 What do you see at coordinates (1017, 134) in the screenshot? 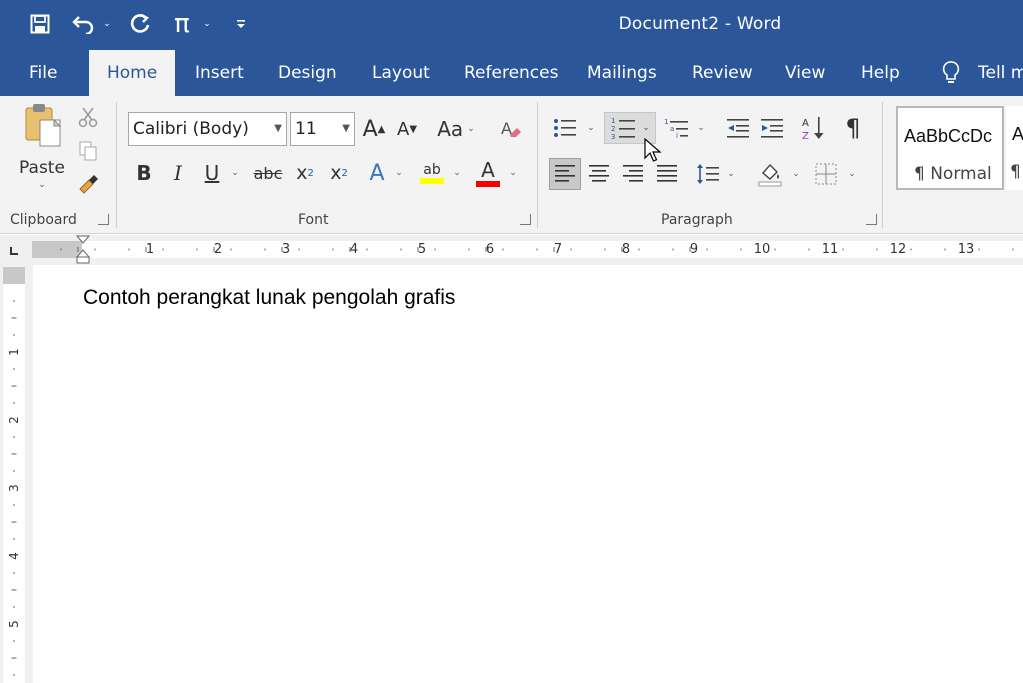
I see `style-next-preview: A` at bounding box center [1017, 134].